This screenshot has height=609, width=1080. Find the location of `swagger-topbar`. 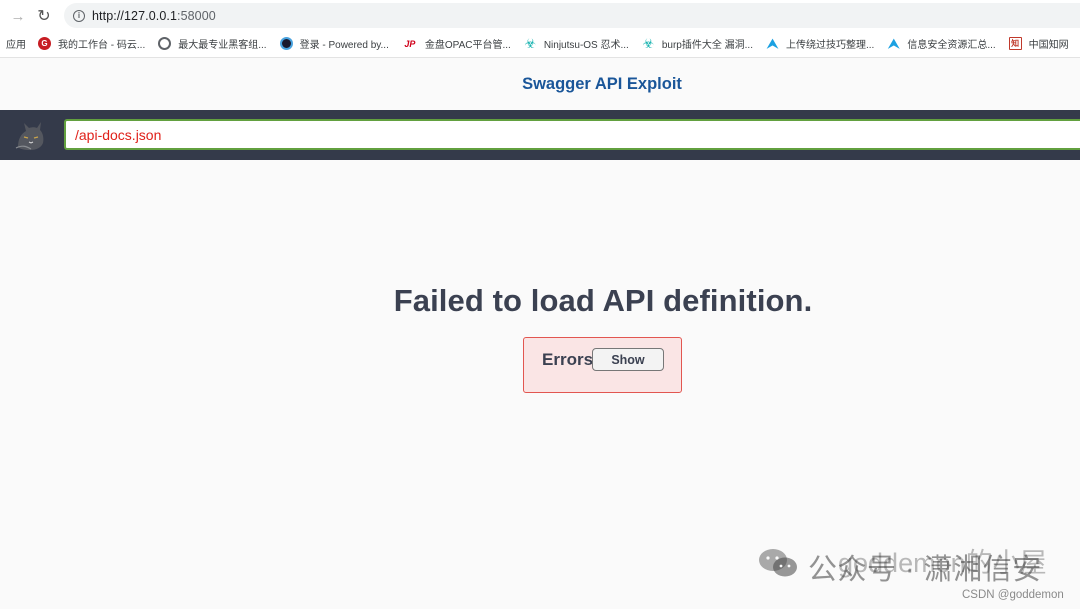

swagger-topbar is located at coordinates (540, 135).